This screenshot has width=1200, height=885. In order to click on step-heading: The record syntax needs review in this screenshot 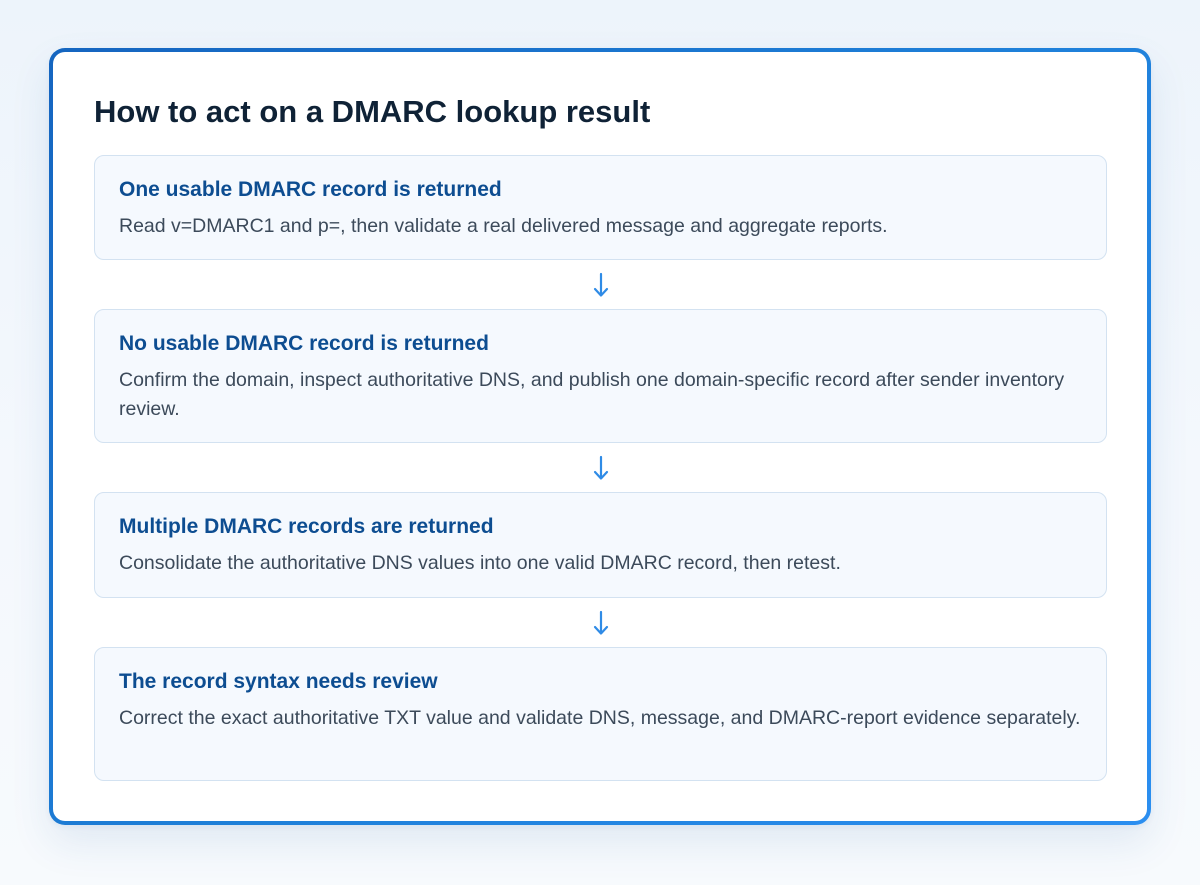, I will do `click(278, 681)`.